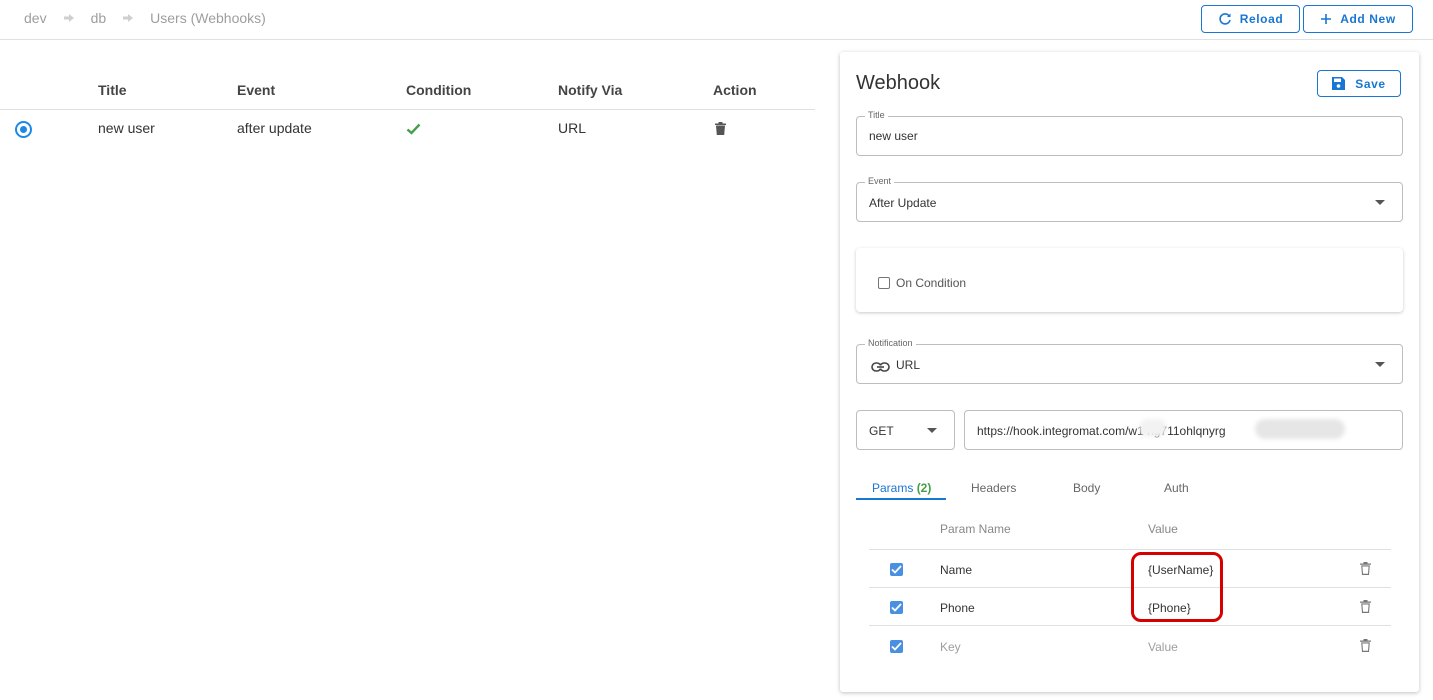 This screenshot has height=700, width=1433. What do you see at coordinates (880, 181) in the screenshot?
I see `event-field-label: Event` at bounding box center [880, 181].